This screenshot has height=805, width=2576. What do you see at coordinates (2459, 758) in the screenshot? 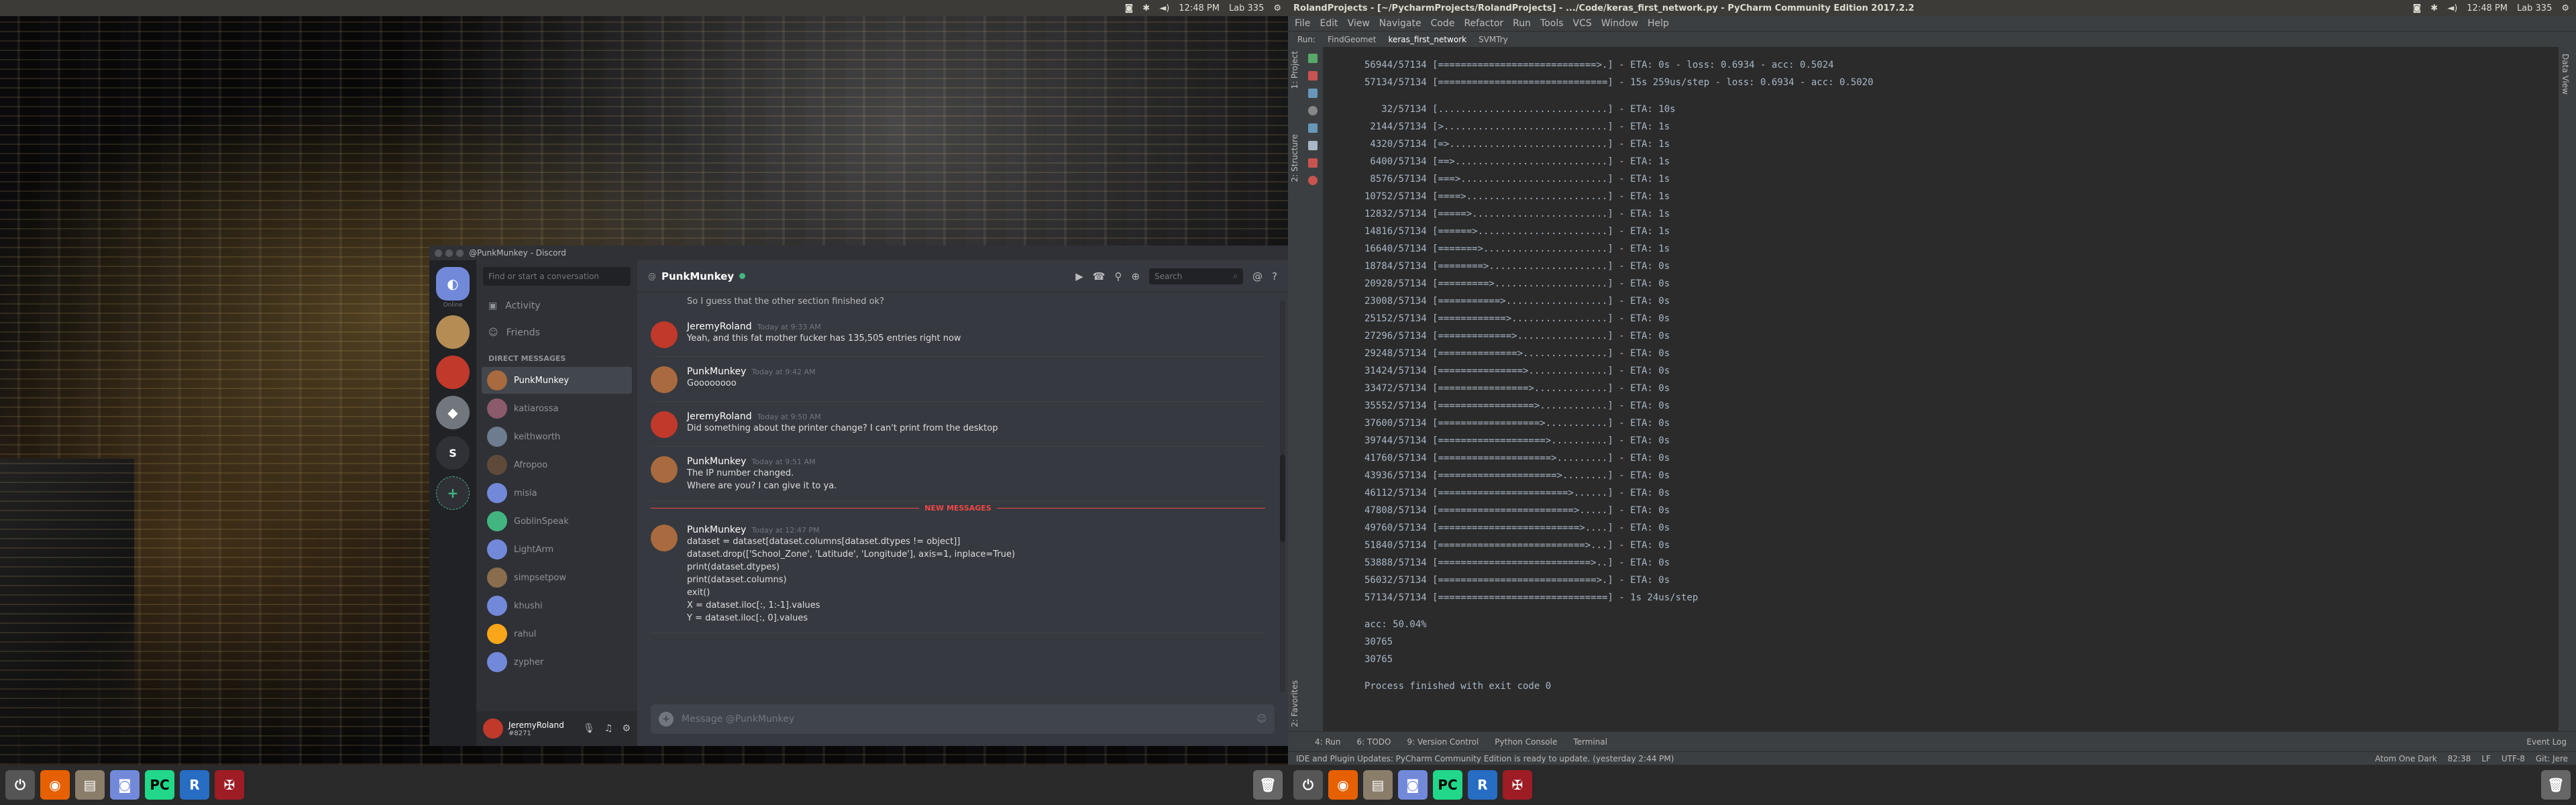
I see `status-item: 82:38` at bounding box center [2459, 758].